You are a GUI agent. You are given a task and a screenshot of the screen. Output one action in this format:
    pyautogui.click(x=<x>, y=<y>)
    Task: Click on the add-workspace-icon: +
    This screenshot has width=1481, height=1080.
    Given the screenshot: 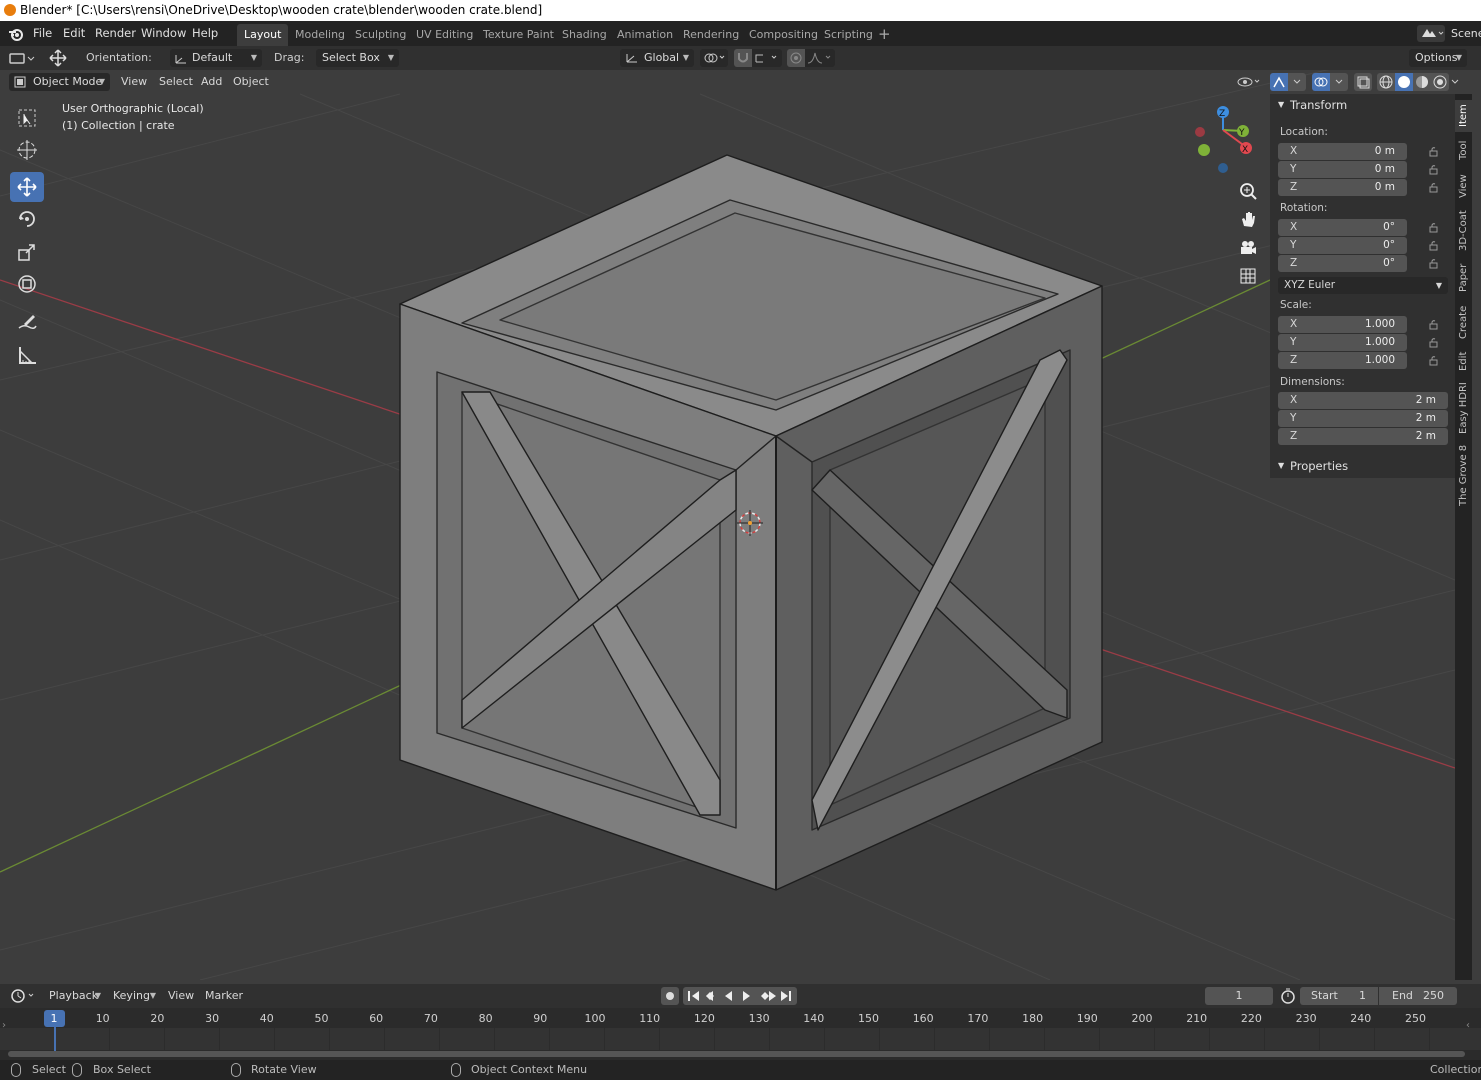 What is the action you would take?
    pyautogui.click(x=884, y=34)
    